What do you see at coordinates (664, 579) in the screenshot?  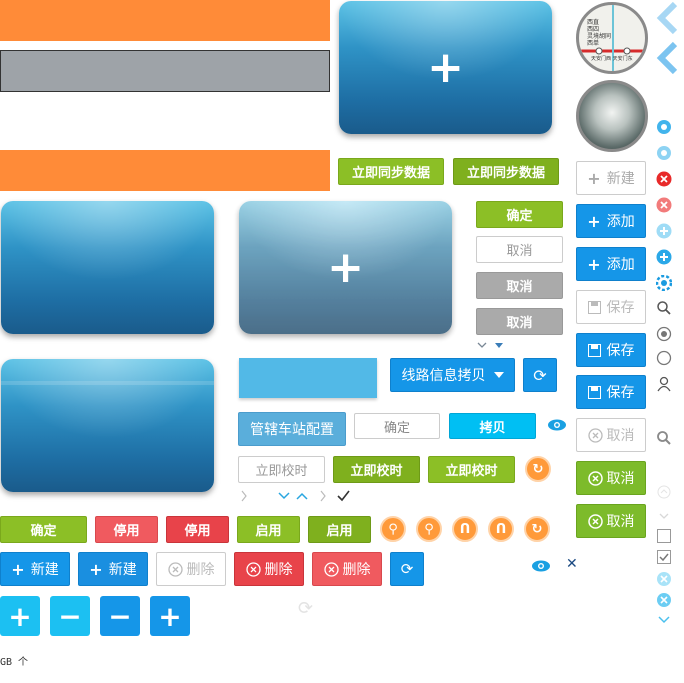 I see `close-circle-cyan-light-icon` at bounding box center [664, 579].